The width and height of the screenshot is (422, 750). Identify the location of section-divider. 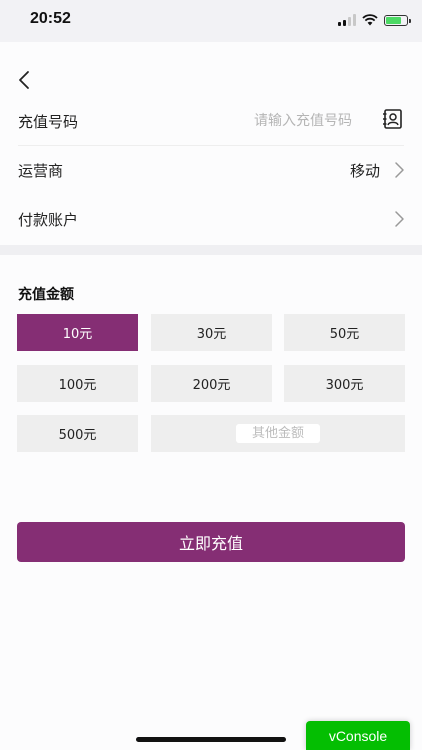
(211, 250).